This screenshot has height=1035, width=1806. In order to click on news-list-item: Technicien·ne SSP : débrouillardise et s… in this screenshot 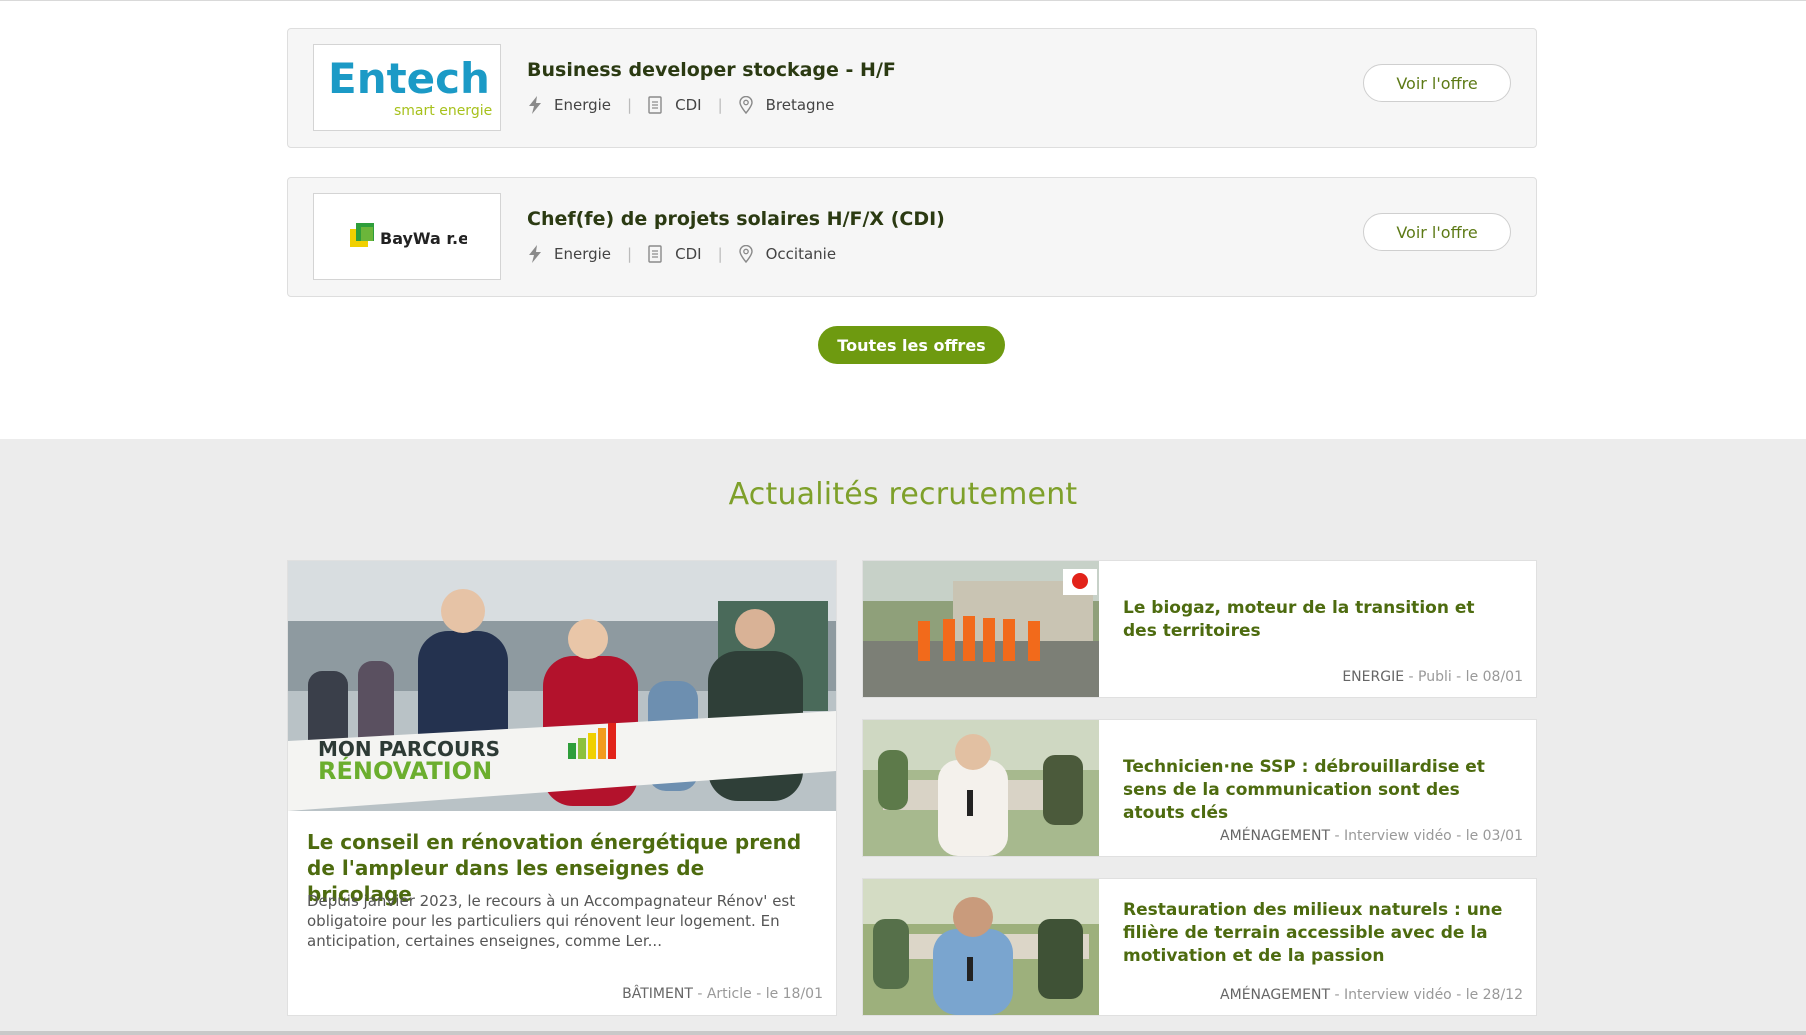, I will do `click(1199, 788)`.